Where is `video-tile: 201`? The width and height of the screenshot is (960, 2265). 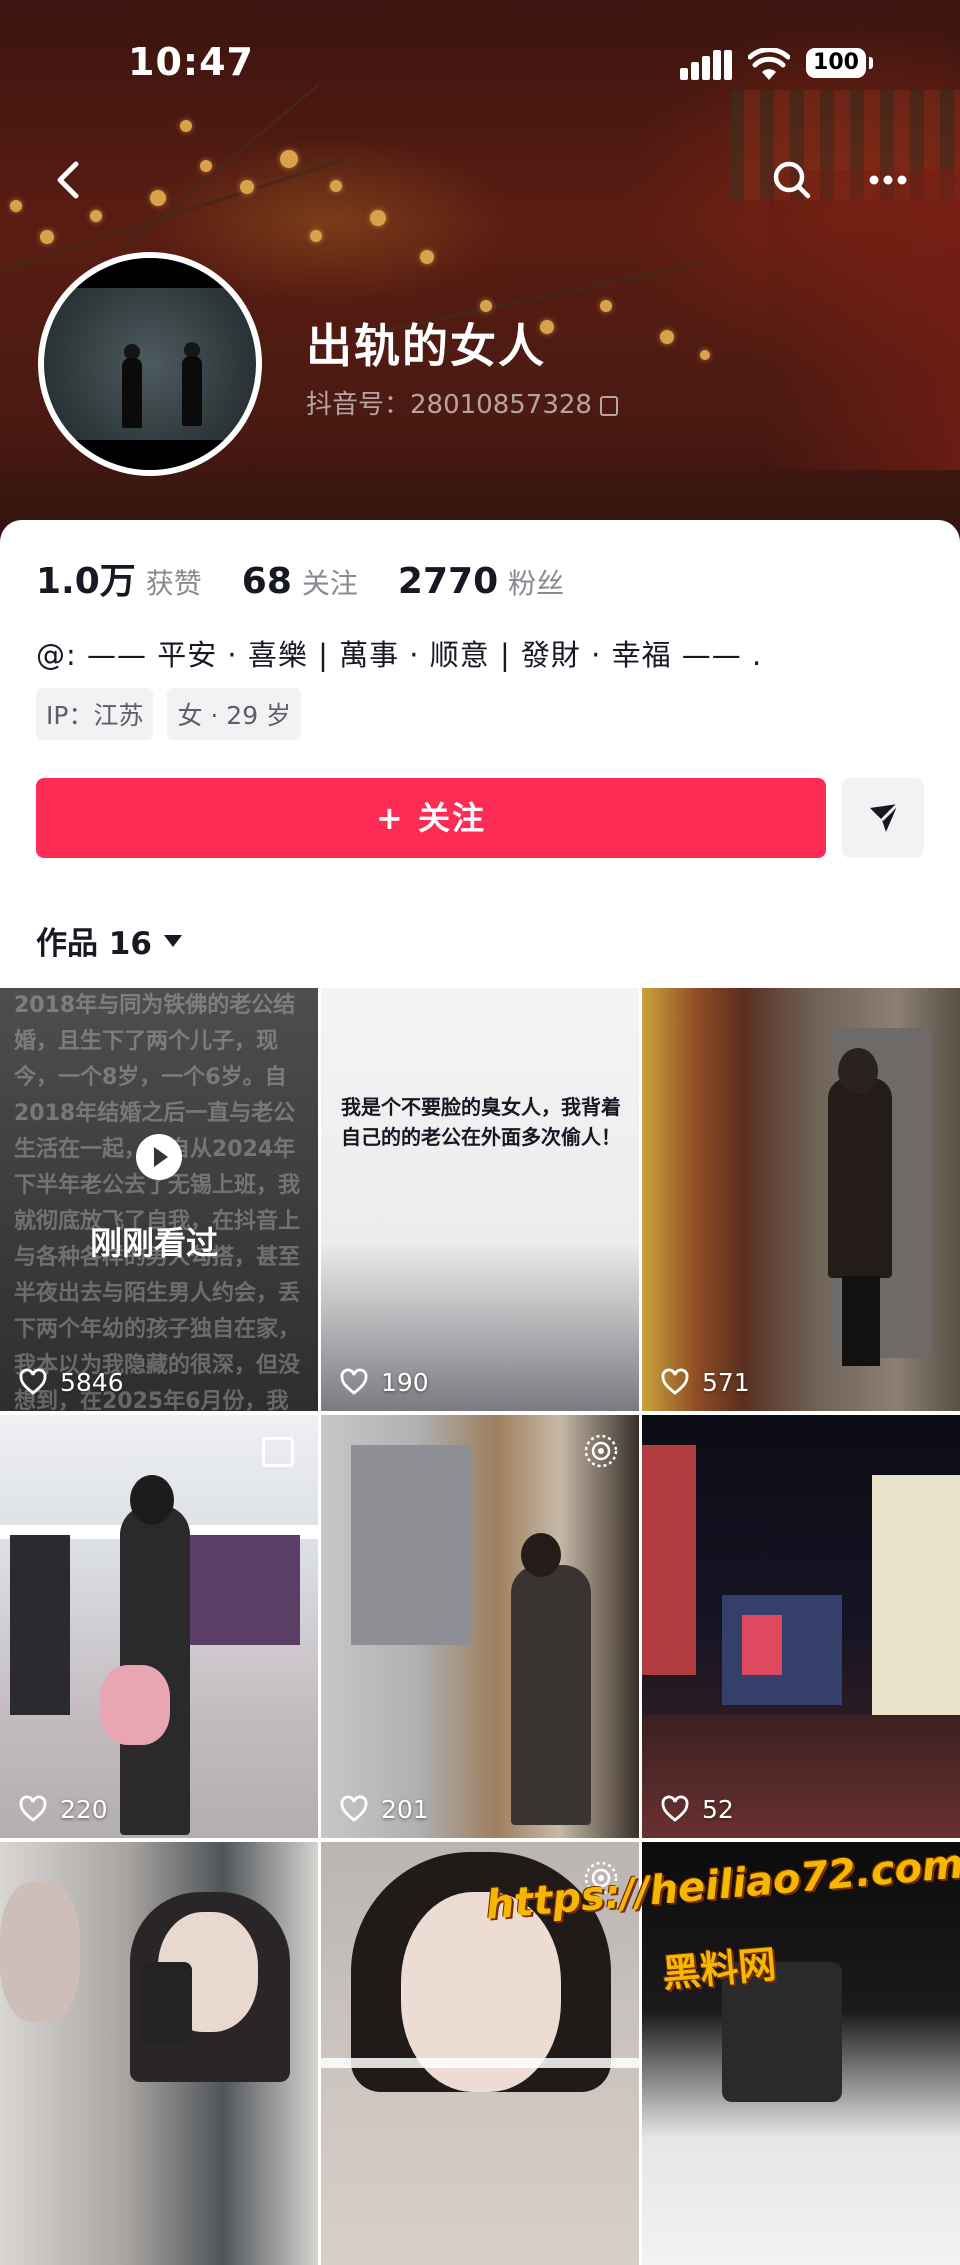 video-tile: 201 is located at coordinates (480, 1626).